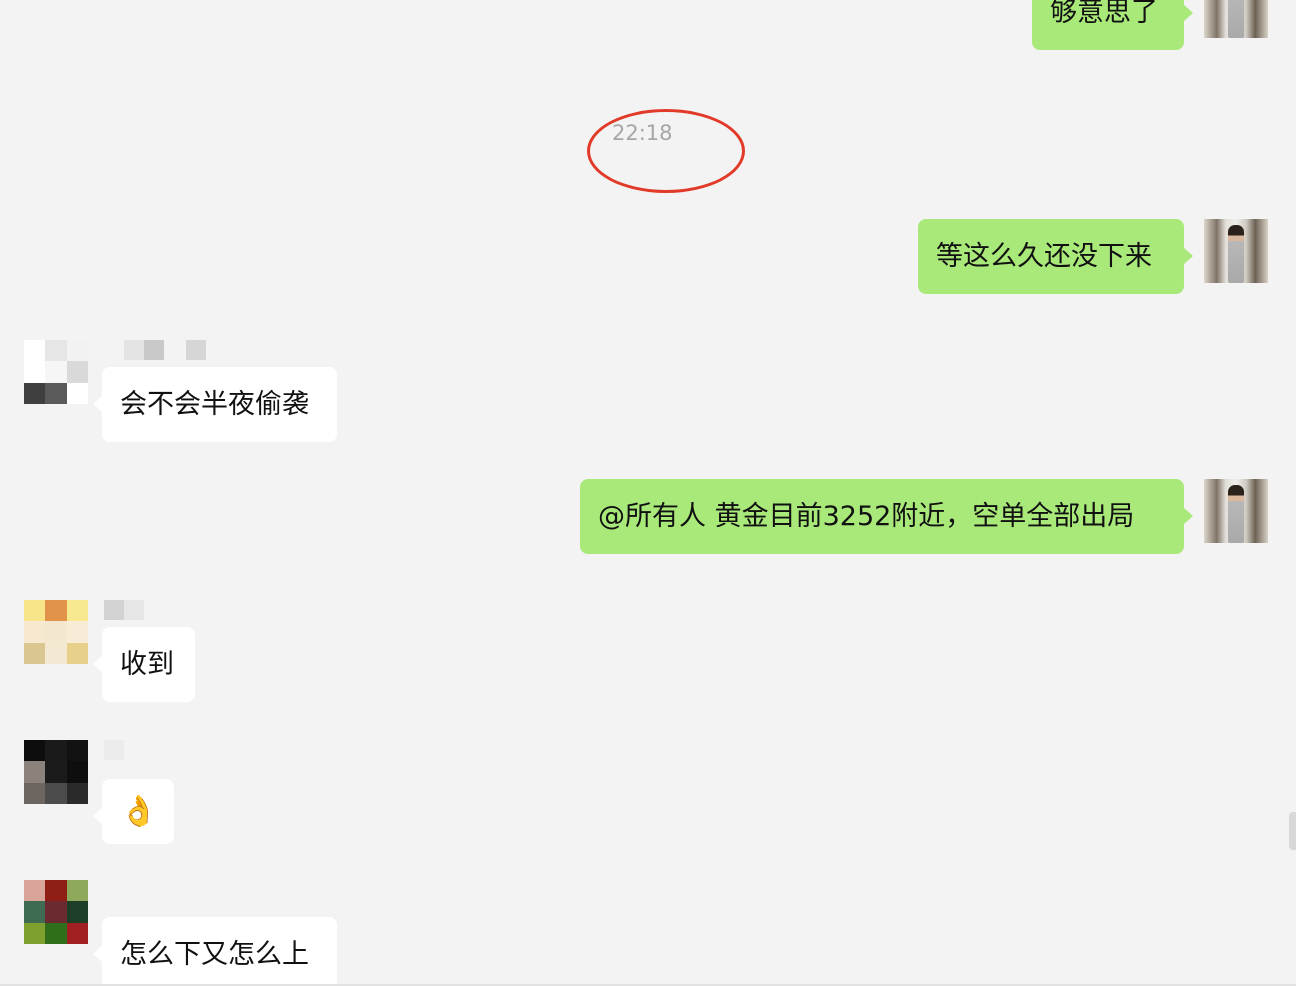 The image size is (1296, 986). Describe the element at coordinates (1292, 831) in the screenshot. I see `scrollbar-handle` at that location.